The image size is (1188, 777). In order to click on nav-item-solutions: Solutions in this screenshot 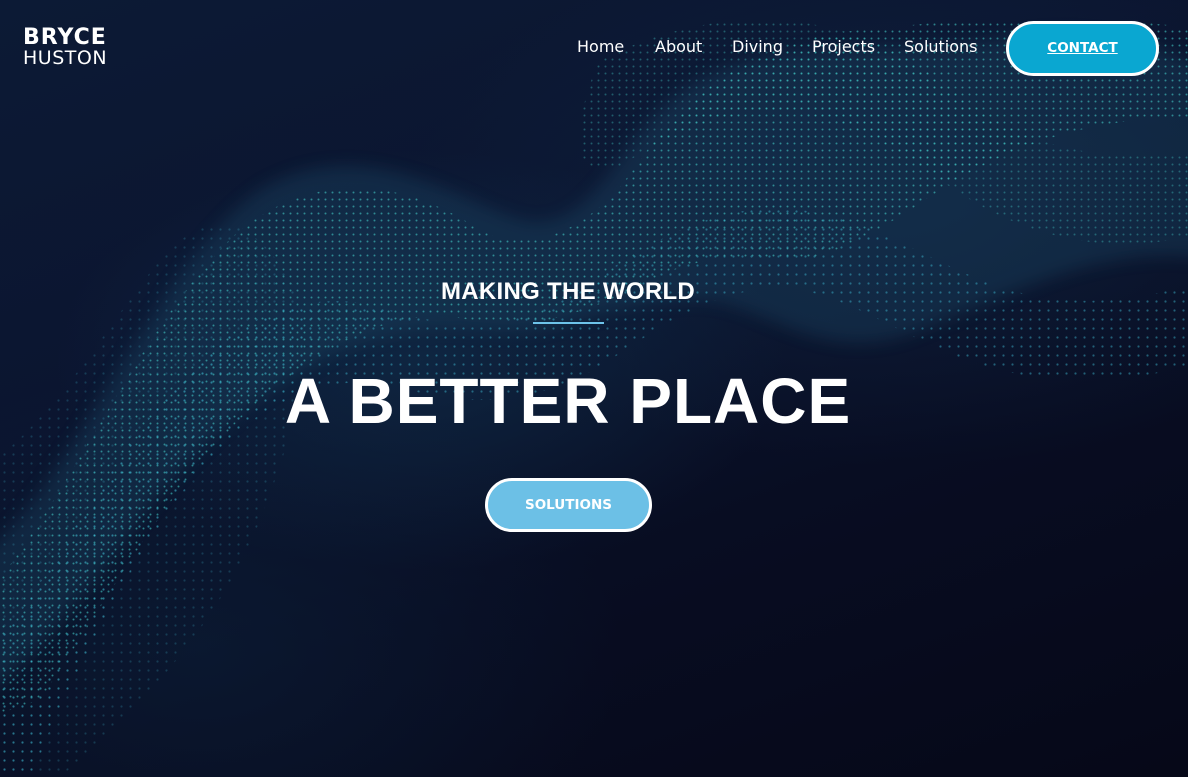, I will do `click(941, 47)`.